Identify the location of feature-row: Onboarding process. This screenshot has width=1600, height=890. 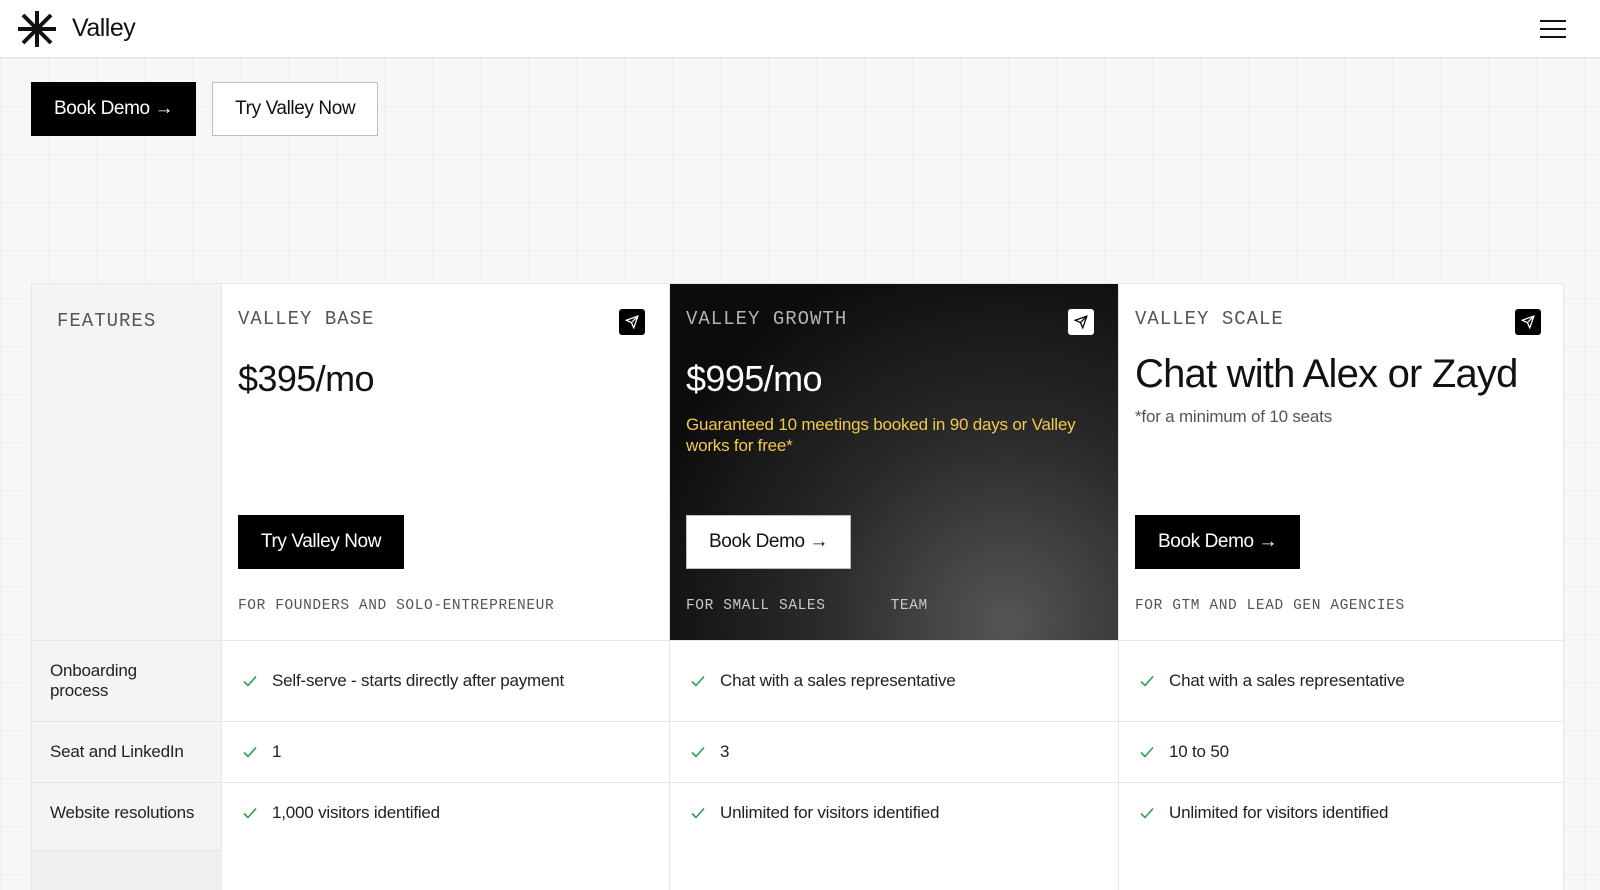
(126, 680).